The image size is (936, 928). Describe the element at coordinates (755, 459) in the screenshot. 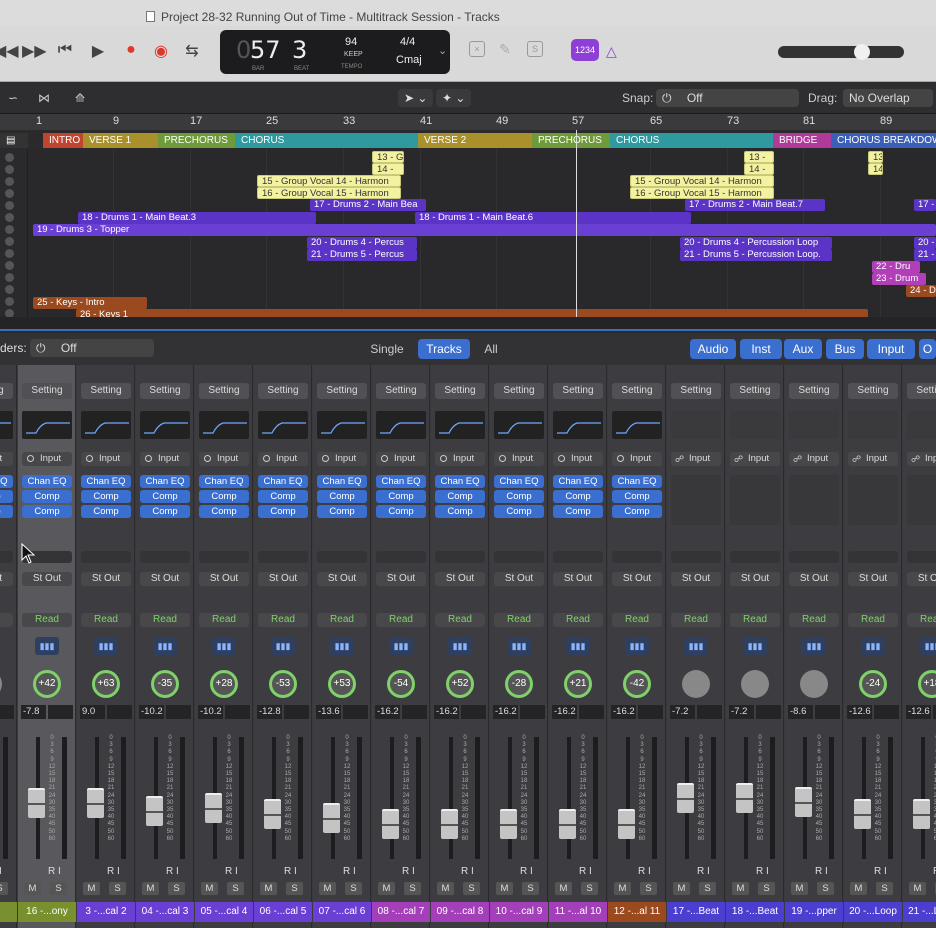

I see `input-slot: ☍ Input` at that location.